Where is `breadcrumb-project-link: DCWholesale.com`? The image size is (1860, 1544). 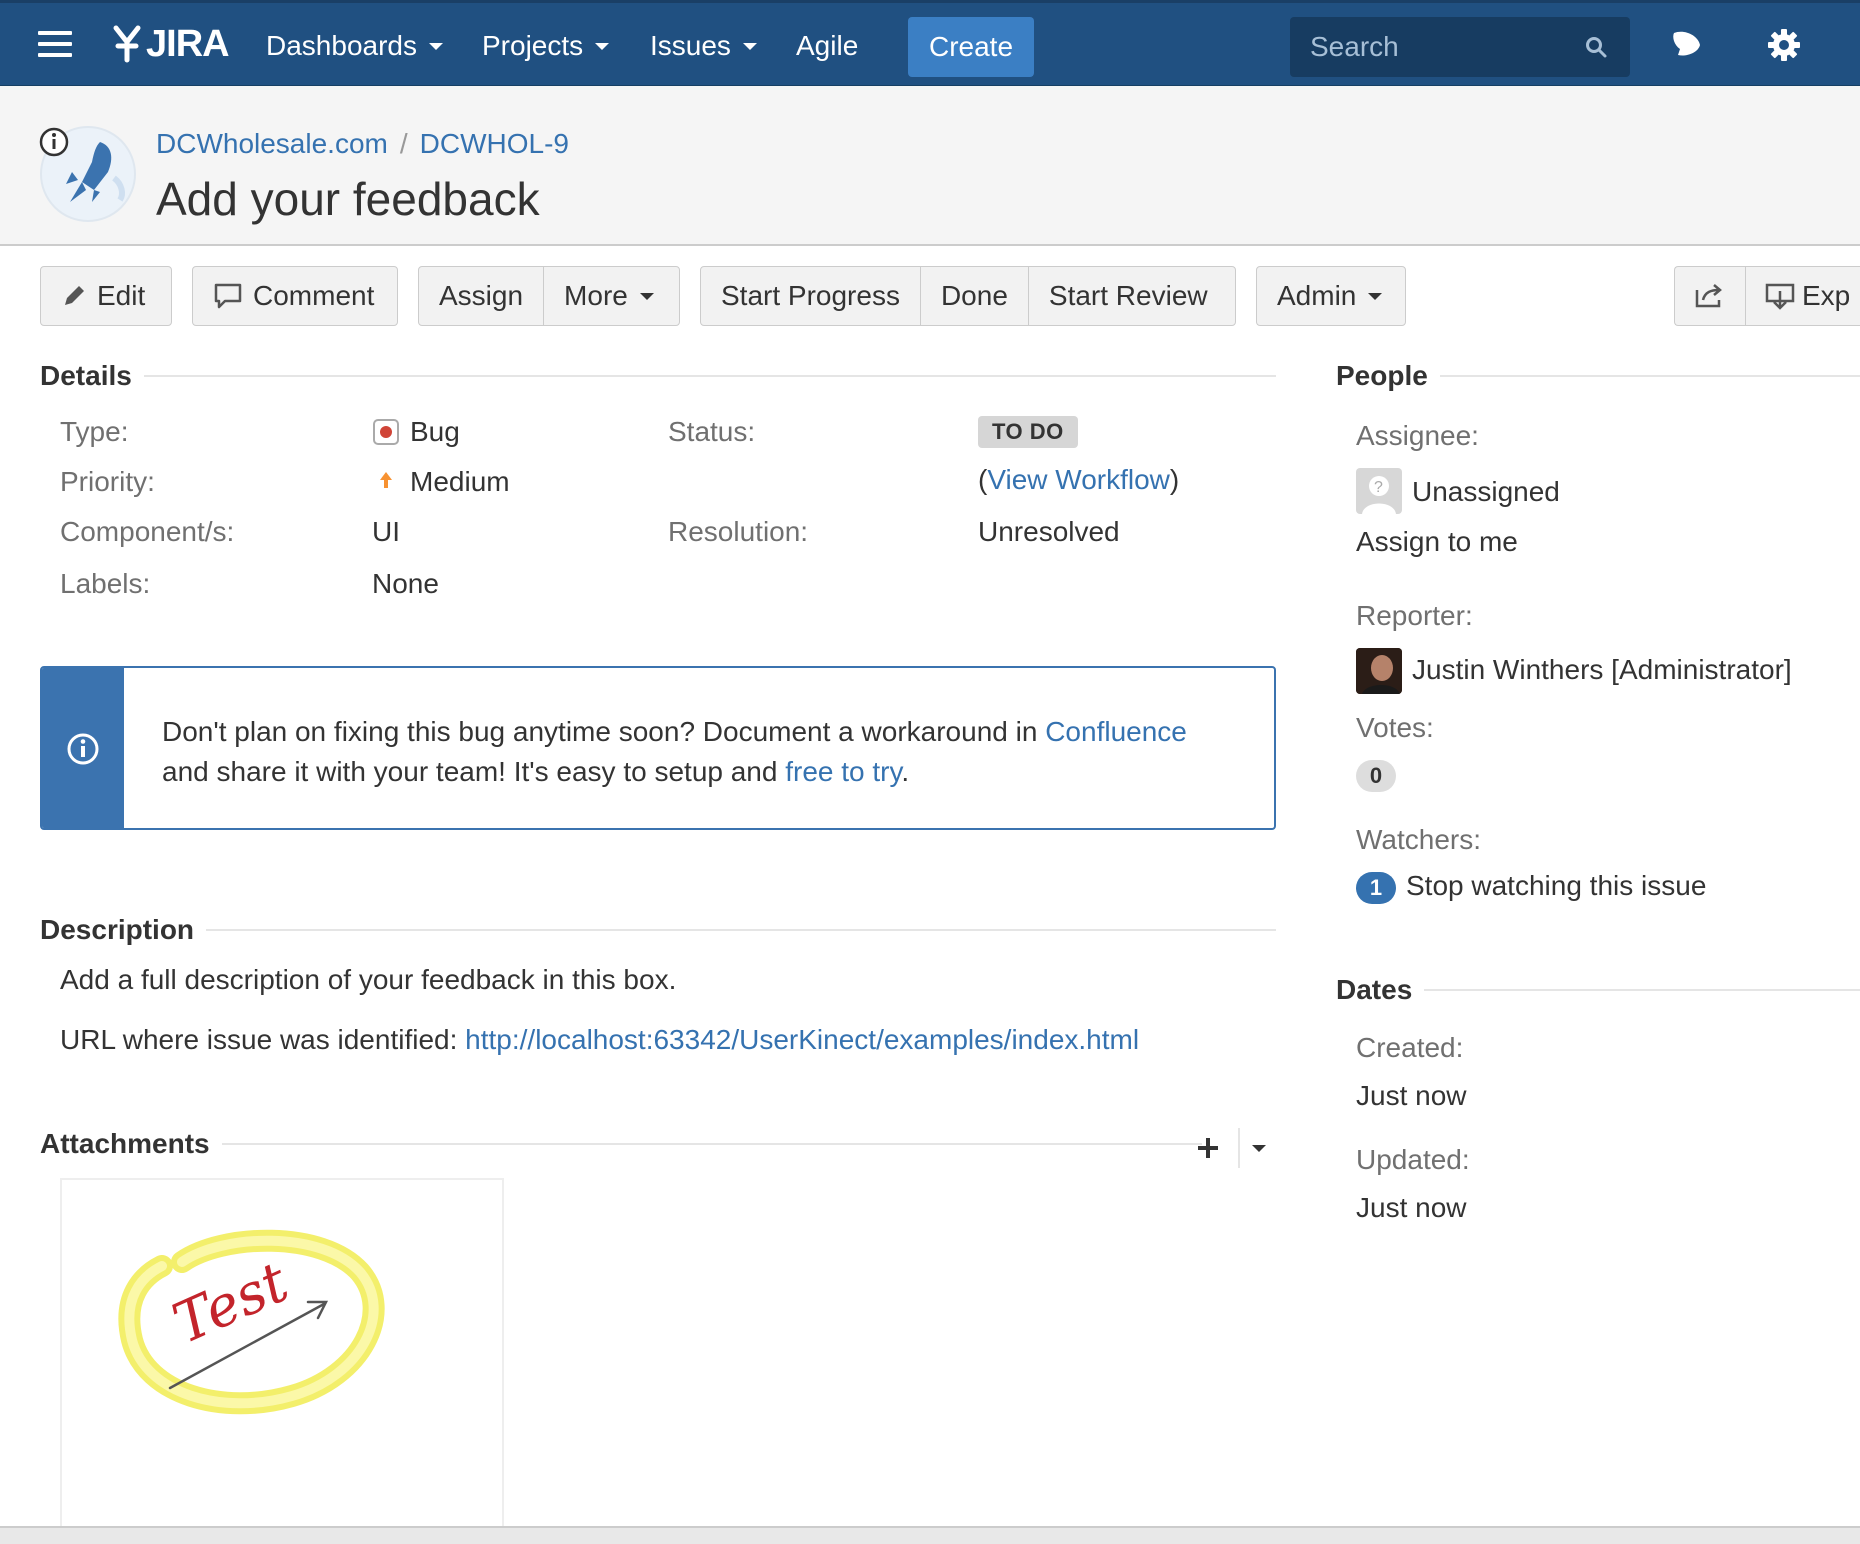
breadcrumb-project-link: DCWholesale.com is located at coordinates (272, 143).